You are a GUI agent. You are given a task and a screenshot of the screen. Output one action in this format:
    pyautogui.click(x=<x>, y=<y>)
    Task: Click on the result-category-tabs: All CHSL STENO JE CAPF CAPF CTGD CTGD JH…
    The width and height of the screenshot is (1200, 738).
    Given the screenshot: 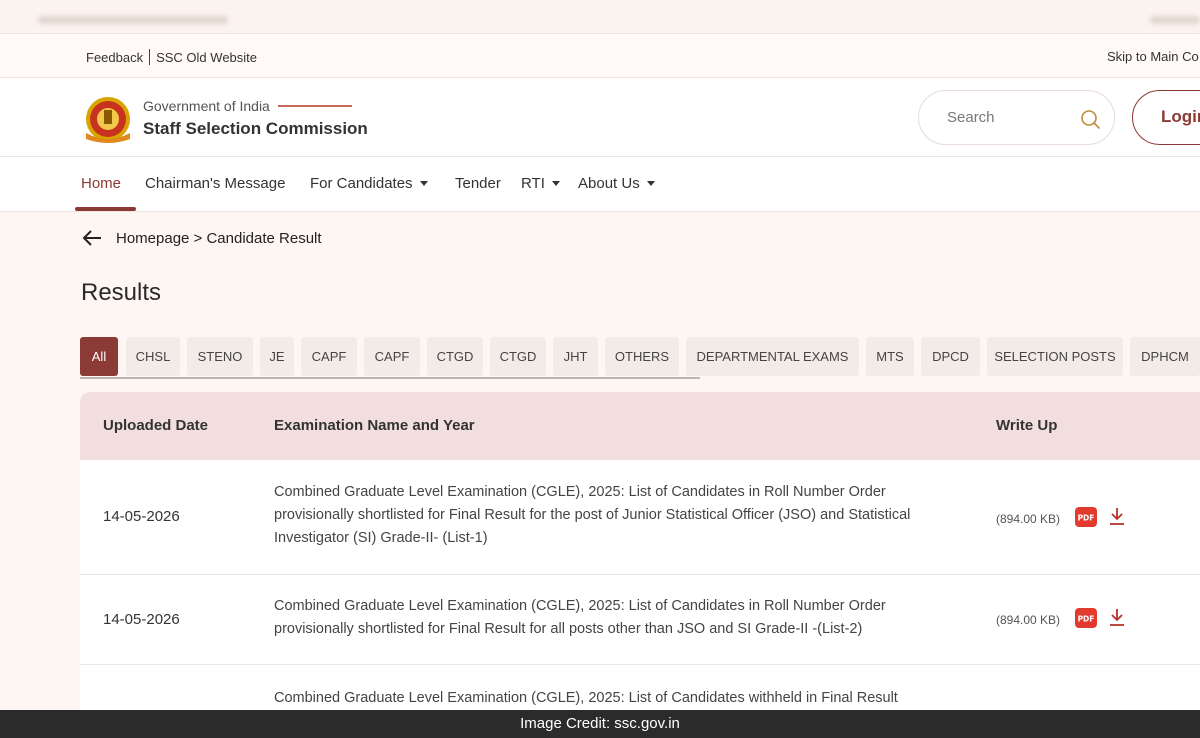 What is the action you would take?
    pyautogui.click(x=640, y=358)
    